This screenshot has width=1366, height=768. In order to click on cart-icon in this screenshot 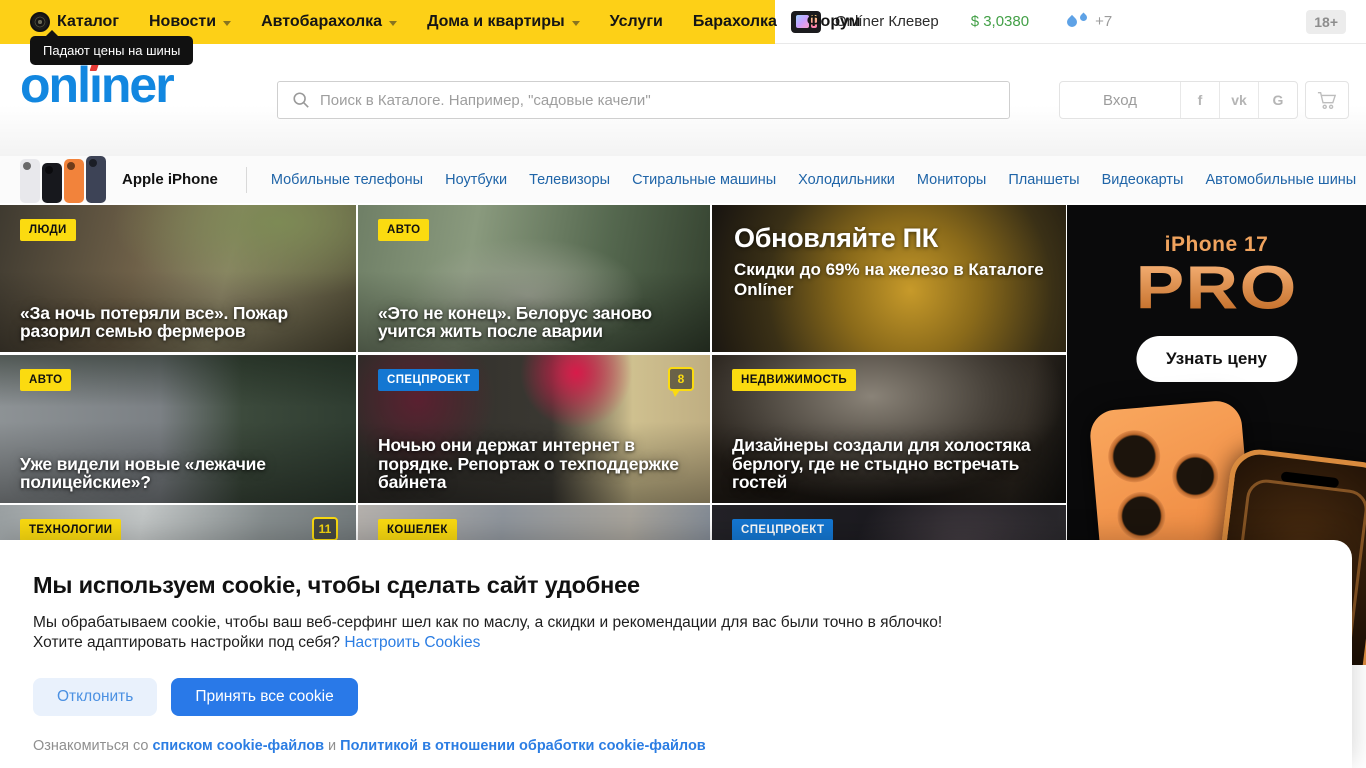, I will do `click(1327, 101)`.